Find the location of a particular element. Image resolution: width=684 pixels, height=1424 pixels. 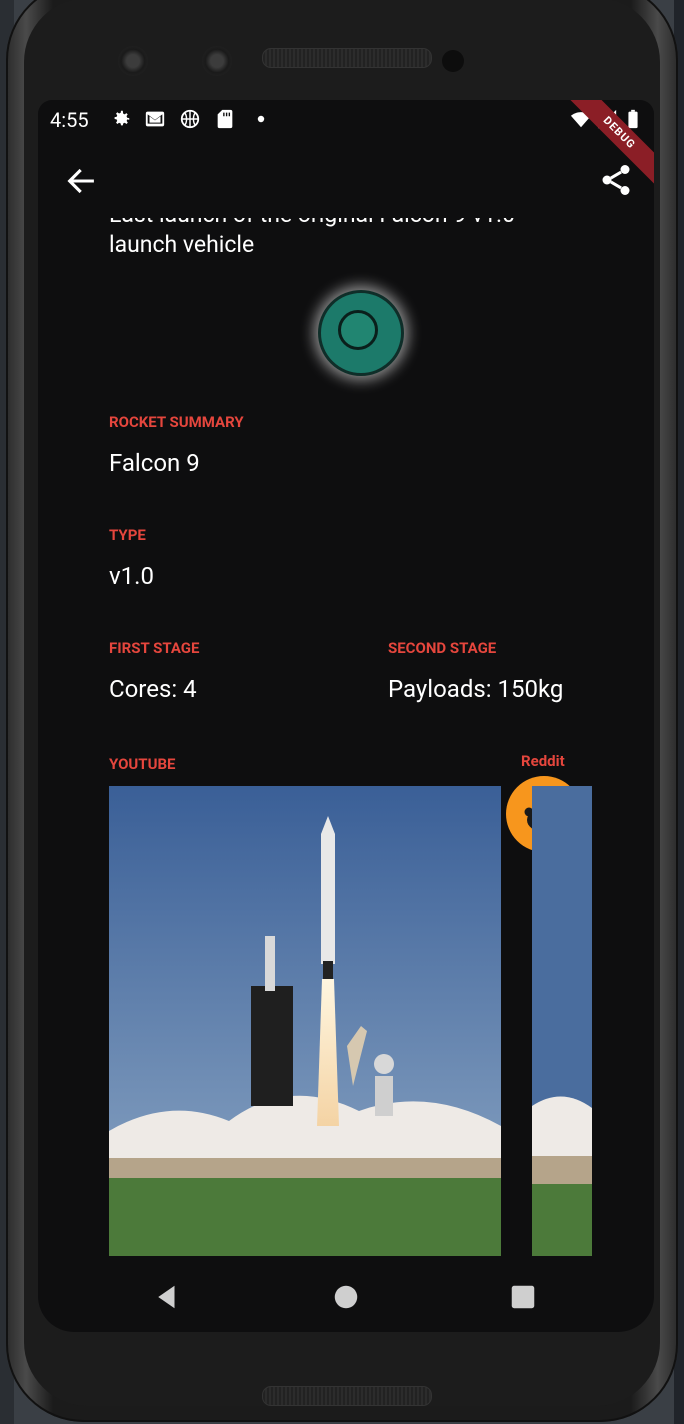

arrow-back-icon is located at coordinates (81, 181).